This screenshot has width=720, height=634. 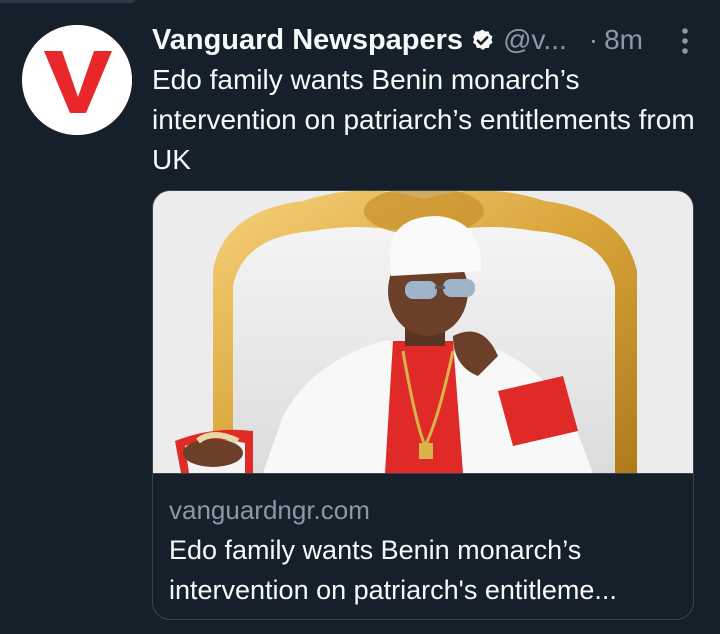 I want to click on more-vertical-icon, so click(x=685, y=41).